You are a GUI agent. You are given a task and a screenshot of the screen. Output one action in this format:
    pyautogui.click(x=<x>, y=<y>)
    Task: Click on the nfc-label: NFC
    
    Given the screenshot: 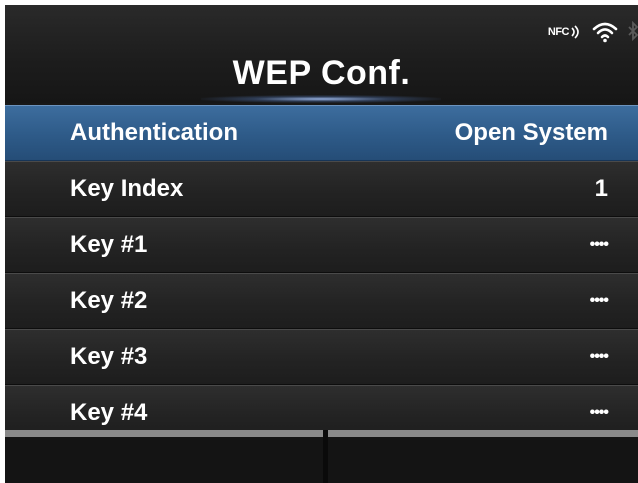 What is the action you would take?
    pyautogui.click(x=558, y=32)
    